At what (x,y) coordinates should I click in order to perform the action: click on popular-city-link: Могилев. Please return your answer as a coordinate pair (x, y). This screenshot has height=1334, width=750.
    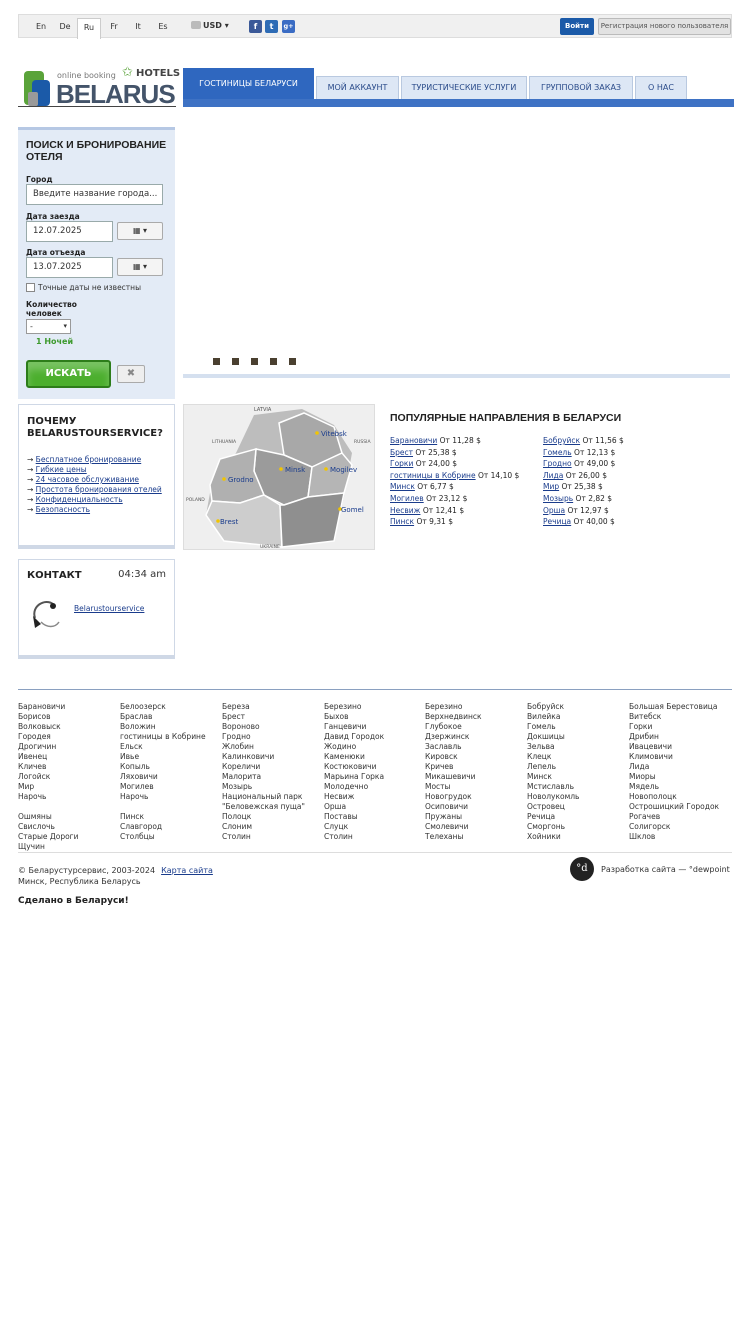
    Looking at the image, I should click on (407, 498).